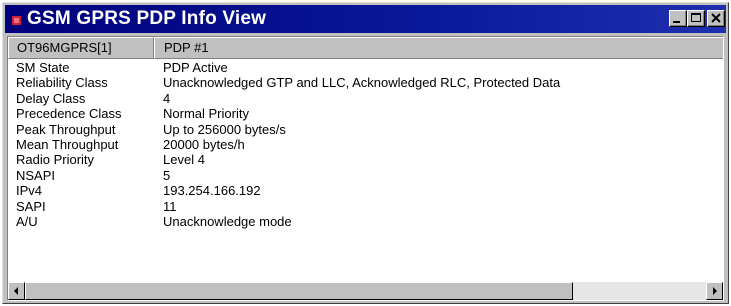 This screenshot has width=731, height=306. I want to click on field-label: Mean Throughput, so click(67, 144).